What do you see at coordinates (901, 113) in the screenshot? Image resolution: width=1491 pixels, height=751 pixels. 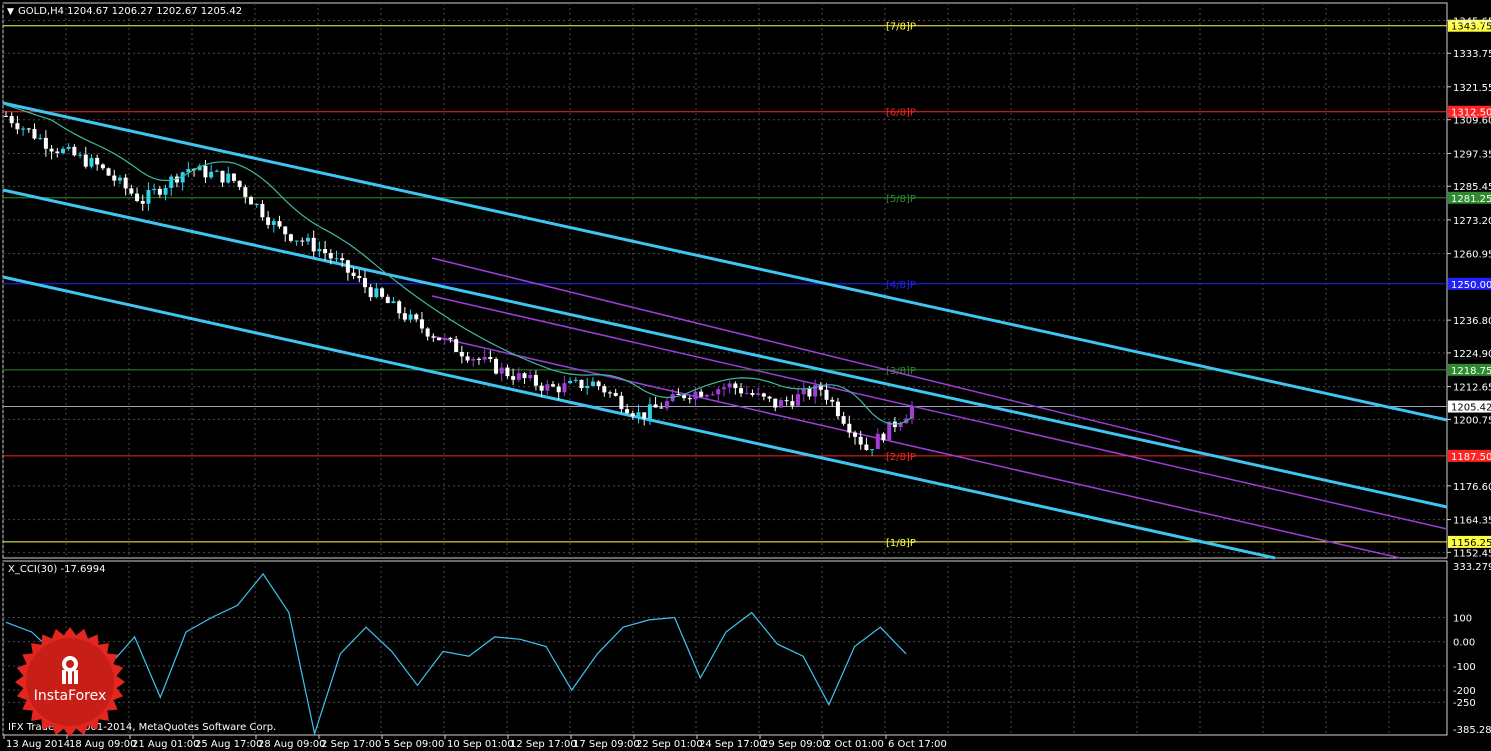 I see `murrey-label: [6/8]P` at bounding box center [901, 113].